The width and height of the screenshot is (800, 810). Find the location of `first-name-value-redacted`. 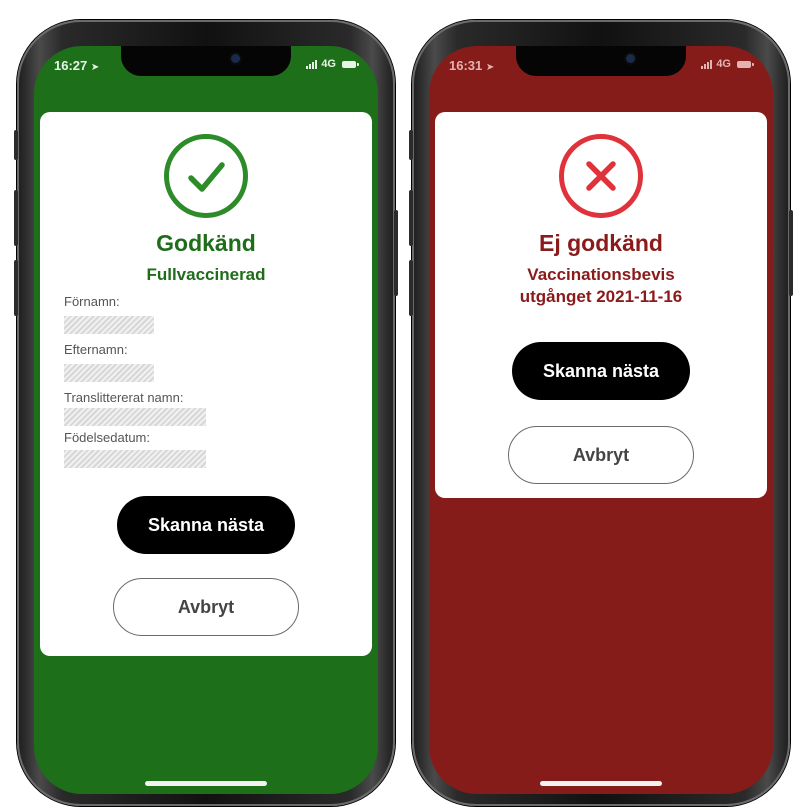

first-name-value-redacted is located at coordinates (109, 325).